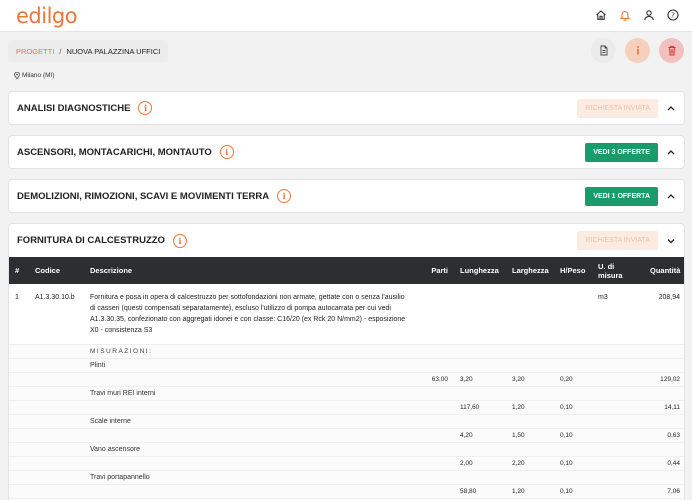  I want to click on measurement-name-row: Plinti, so click(346, 365).